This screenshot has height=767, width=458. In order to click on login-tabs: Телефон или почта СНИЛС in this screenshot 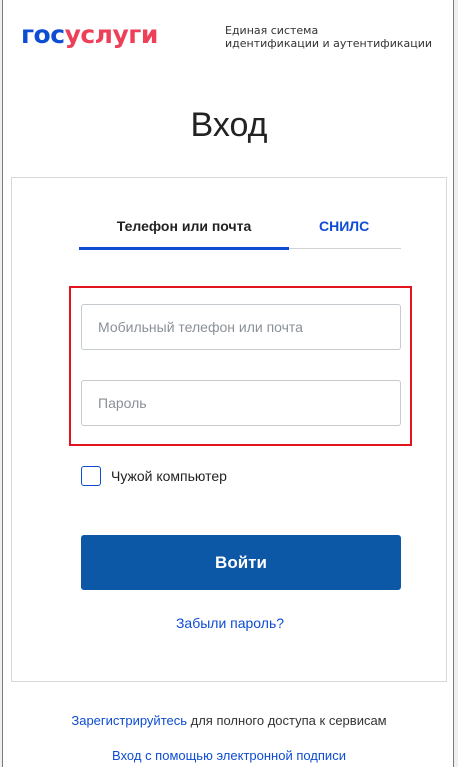, I will do `click(240, 232)`.